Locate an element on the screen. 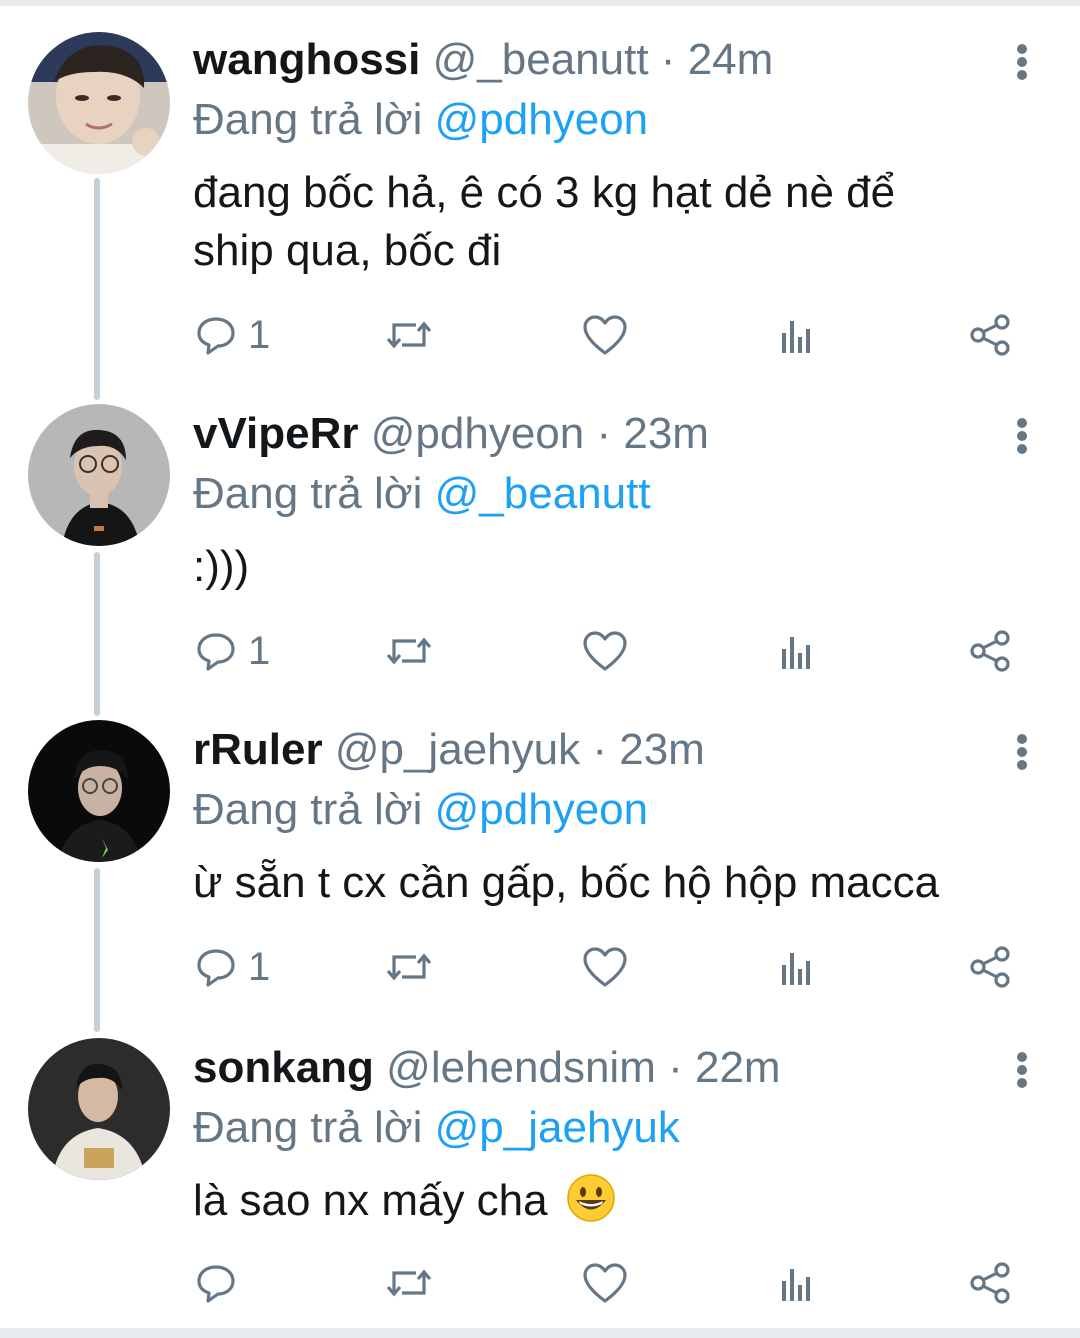  replying-to: Đang trả lời @_beanutt is located at coordinates (422, 494).